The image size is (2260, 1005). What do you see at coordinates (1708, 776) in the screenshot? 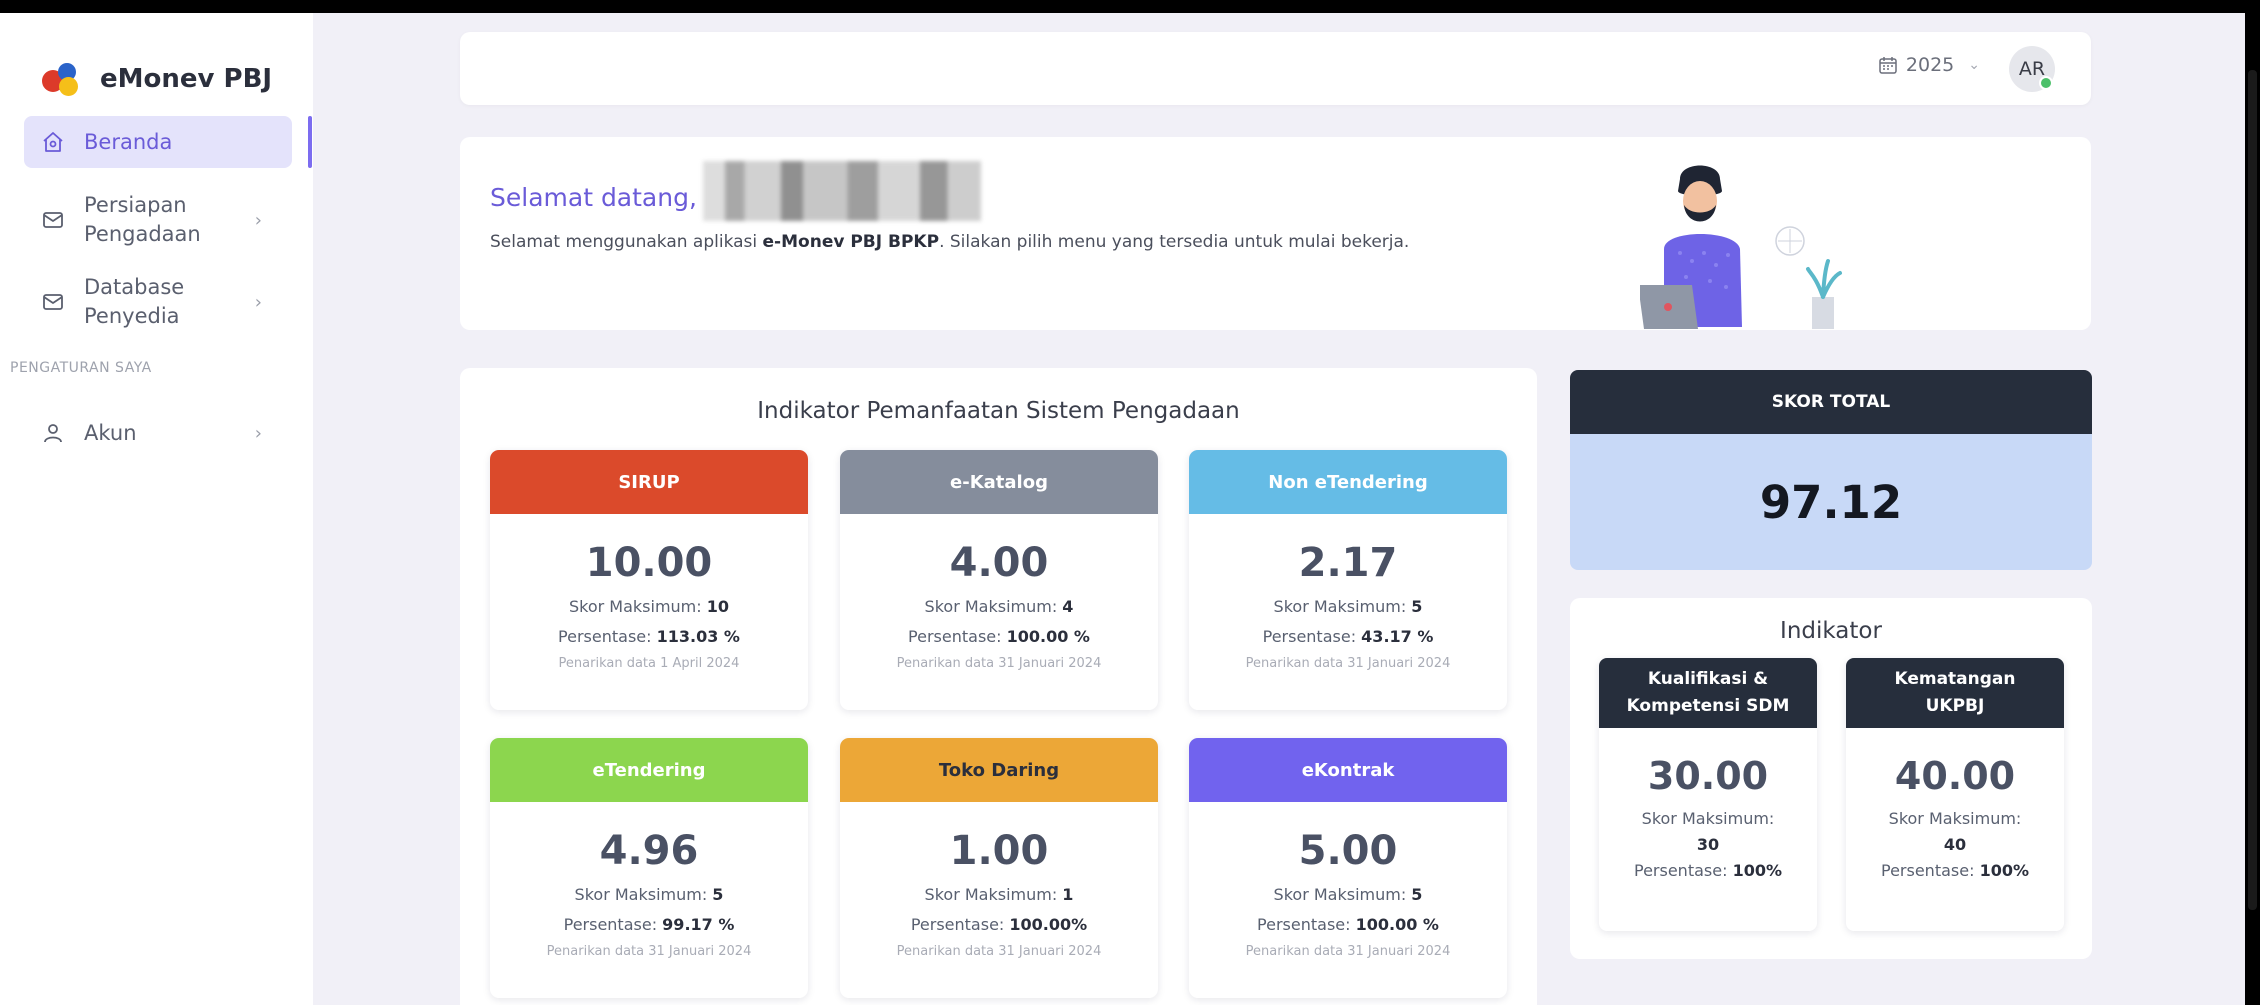
I see `indikator-value: 30.00` at bounding box center [1708, 776].